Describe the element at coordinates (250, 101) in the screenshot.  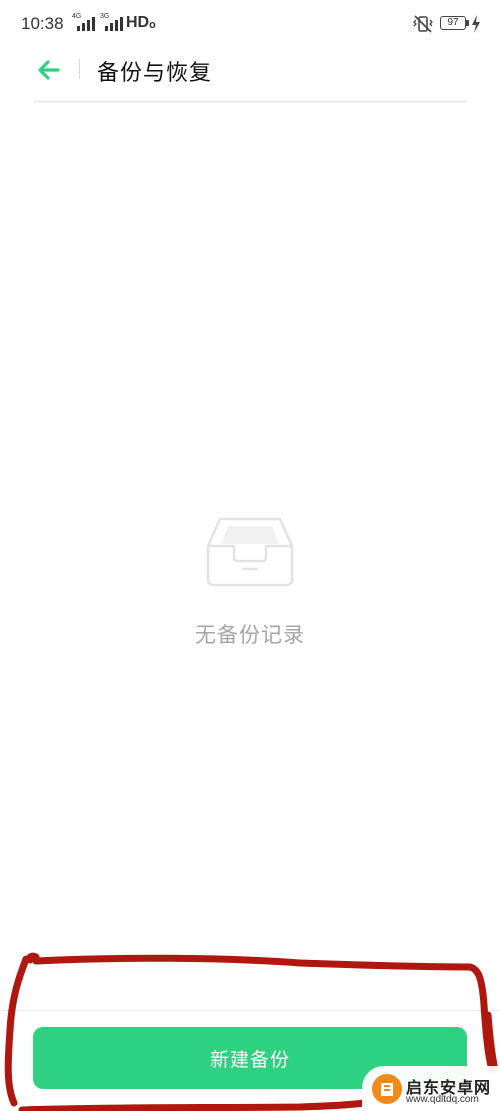
I see `header-separator` at that location.